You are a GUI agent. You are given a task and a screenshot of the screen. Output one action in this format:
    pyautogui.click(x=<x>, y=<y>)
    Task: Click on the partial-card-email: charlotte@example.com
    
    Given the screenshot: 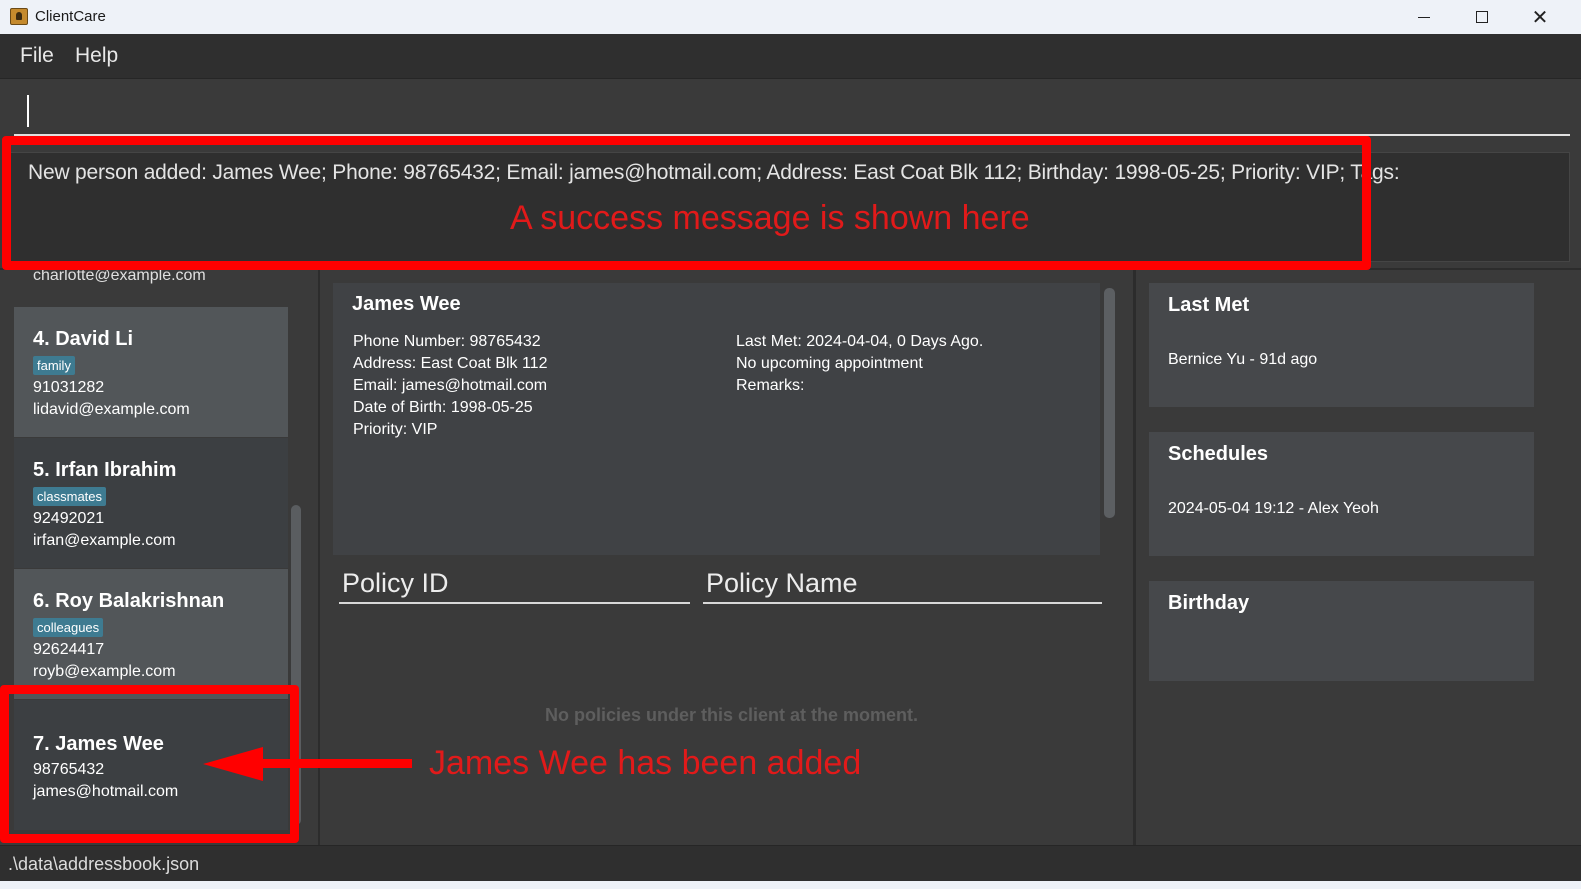 What is the action you would take?
    pyautogui.click(x=119, y=277)
    